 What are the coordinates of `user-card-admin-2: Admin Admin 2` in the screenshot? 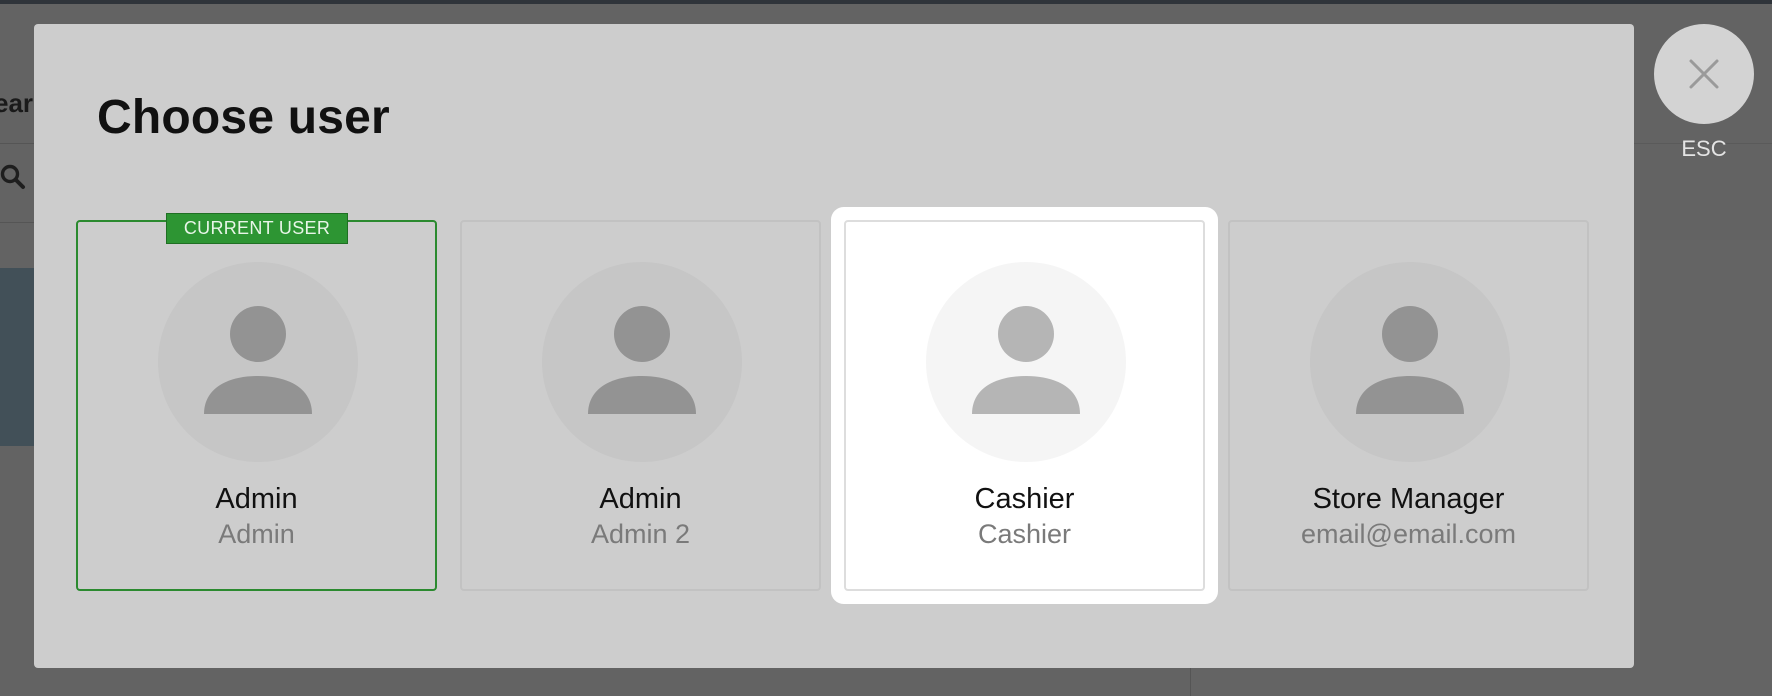 It's located at (640, 405).